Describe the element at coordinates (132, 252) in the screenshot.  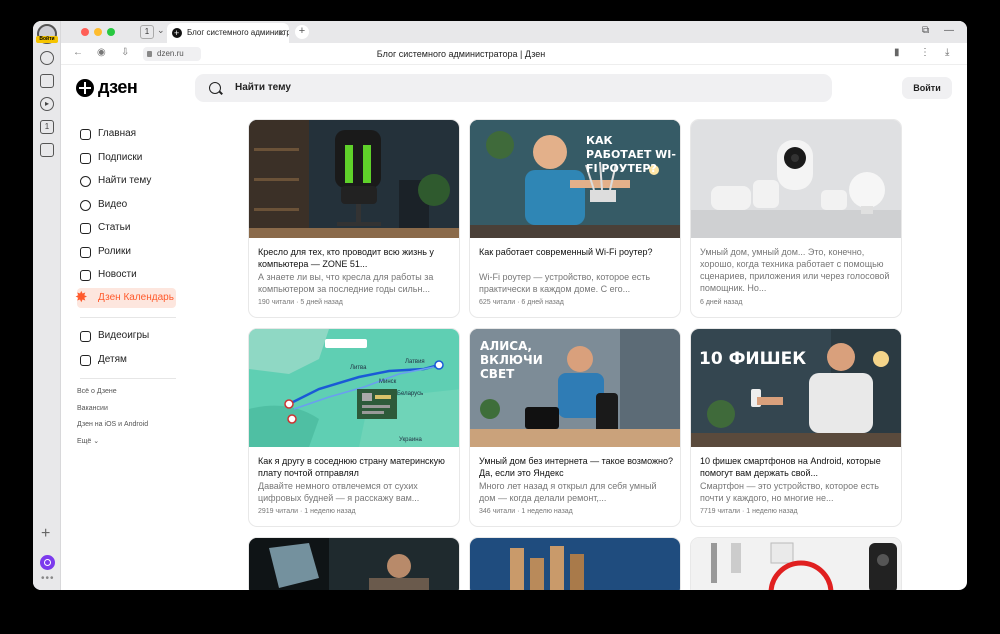
I see `nav-item-shorts: Ролики` at that location.